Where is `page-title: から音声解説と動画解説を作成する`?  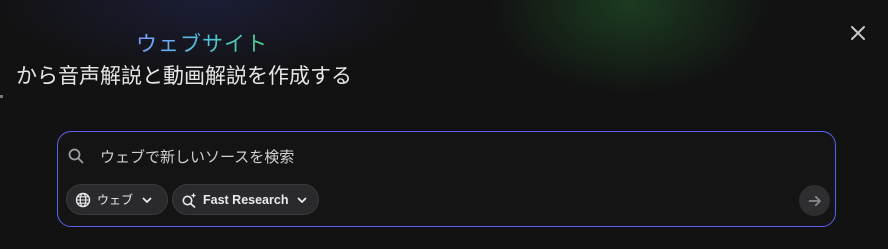 page-title: から音声解説と動画解説を作成する is located at coordinates (184, 76).